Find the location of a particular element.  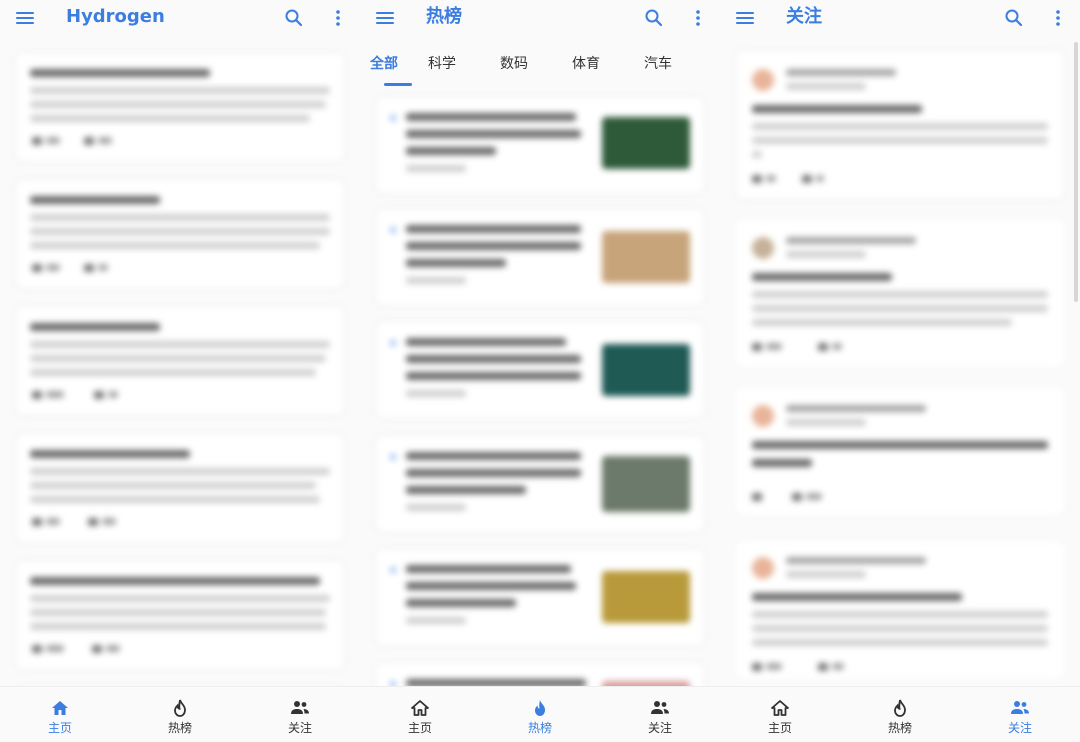

app-title: 关注 is located at coordinates (804, 16).